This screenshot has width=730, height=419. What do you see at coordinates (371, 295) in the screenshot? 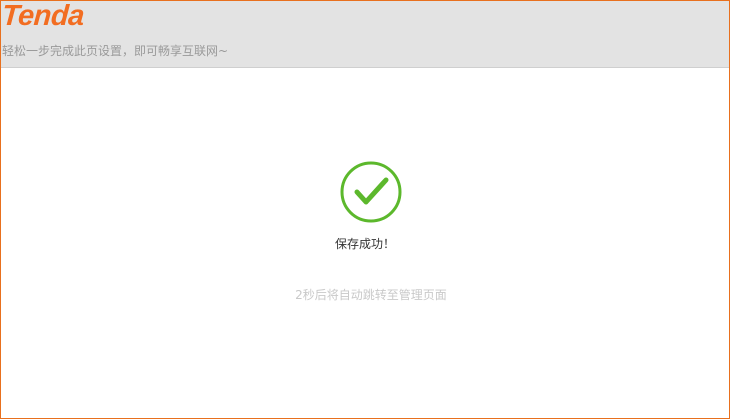
I see `redirect-countdown-message: 2秒后将自动跳转至管理页面` at bounding box center [371, 295].